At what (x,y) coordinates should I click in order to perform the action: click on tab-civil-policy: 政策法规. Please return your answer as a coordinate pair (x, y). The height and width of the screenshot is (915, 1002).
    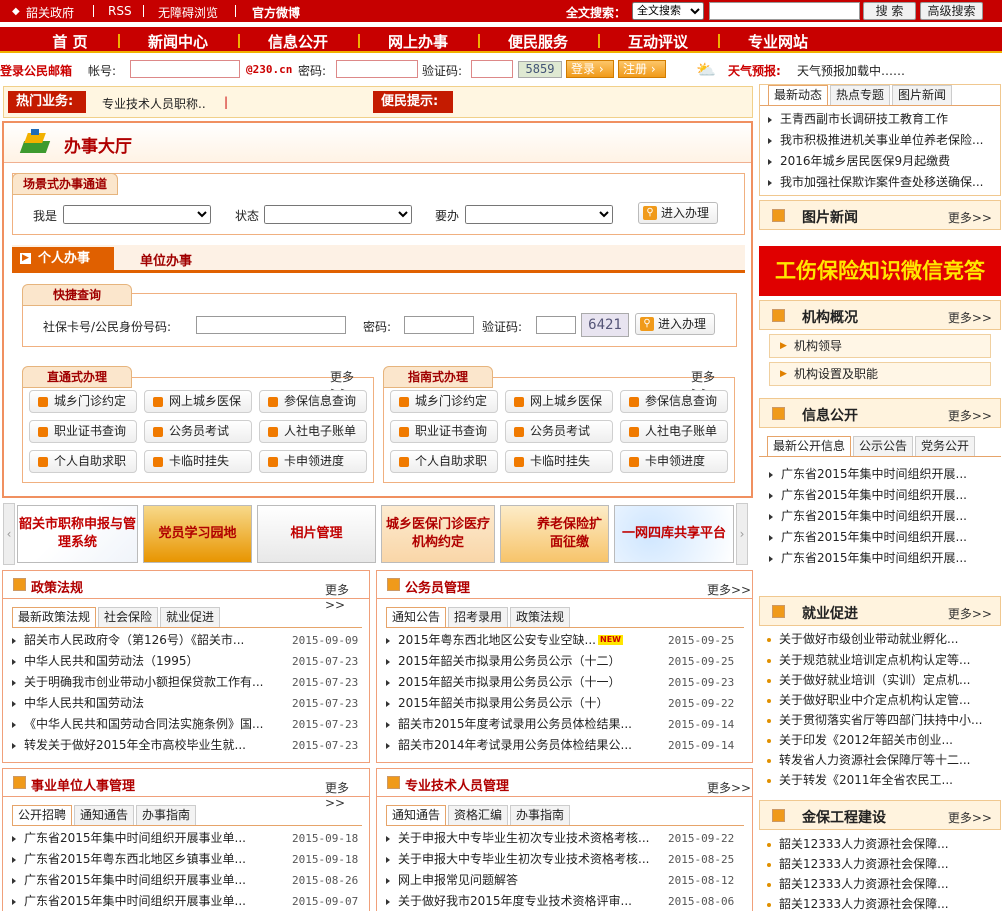
    Looking at the image, I should click on (540, 617).